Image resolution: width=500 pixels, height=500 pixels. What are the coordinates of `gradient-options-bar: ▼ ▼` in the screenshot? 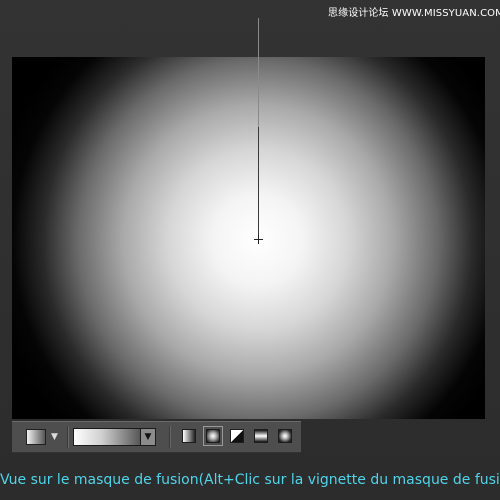 It's located at (156, 437).